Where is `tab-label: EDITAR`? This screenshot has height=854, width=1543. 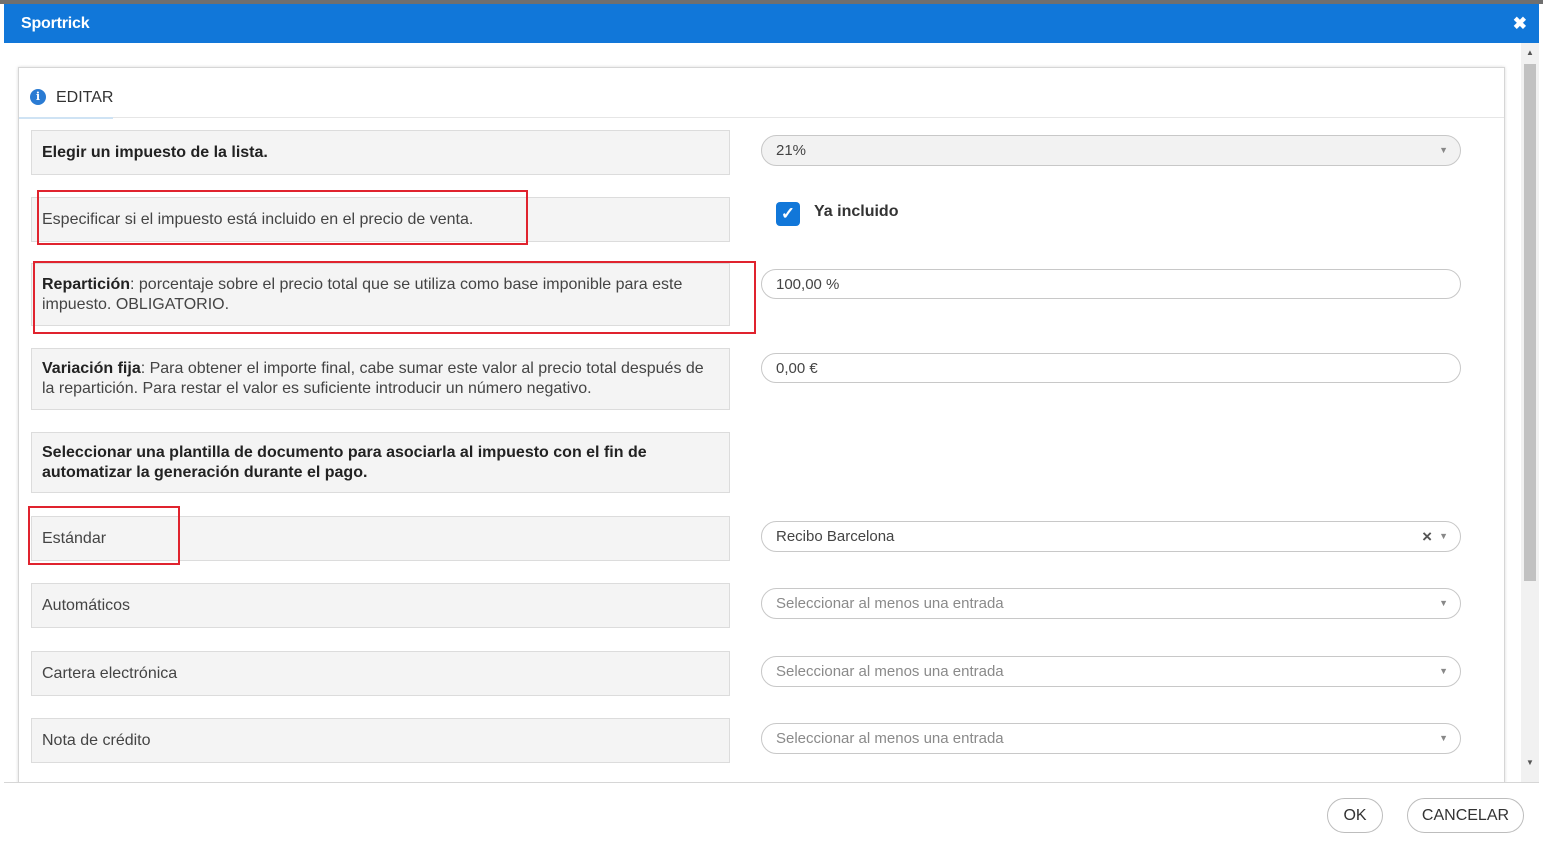 tab-label: EDITAR is located at coordinates (85, 97).